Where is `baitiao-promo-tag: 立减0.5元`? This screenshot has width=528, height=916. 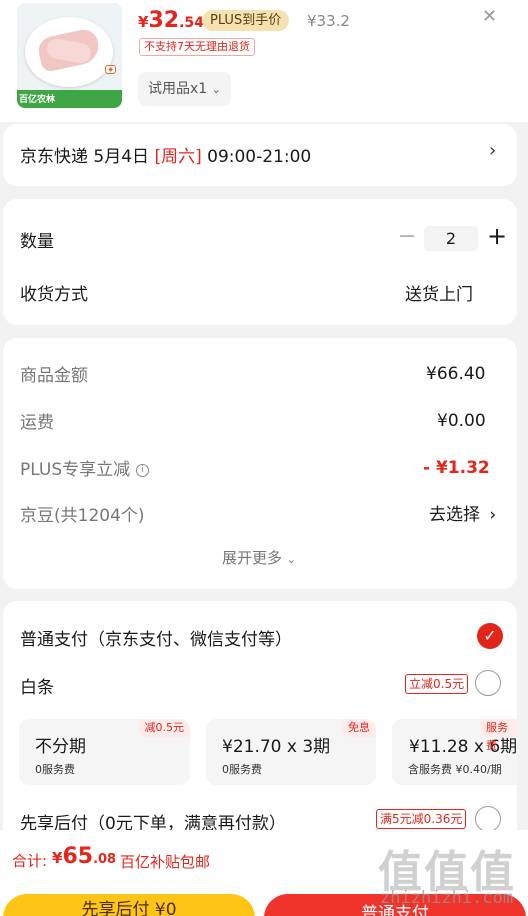 baitiao-promo-tag: 立减0.5元 is located at coordinates (437, 684).